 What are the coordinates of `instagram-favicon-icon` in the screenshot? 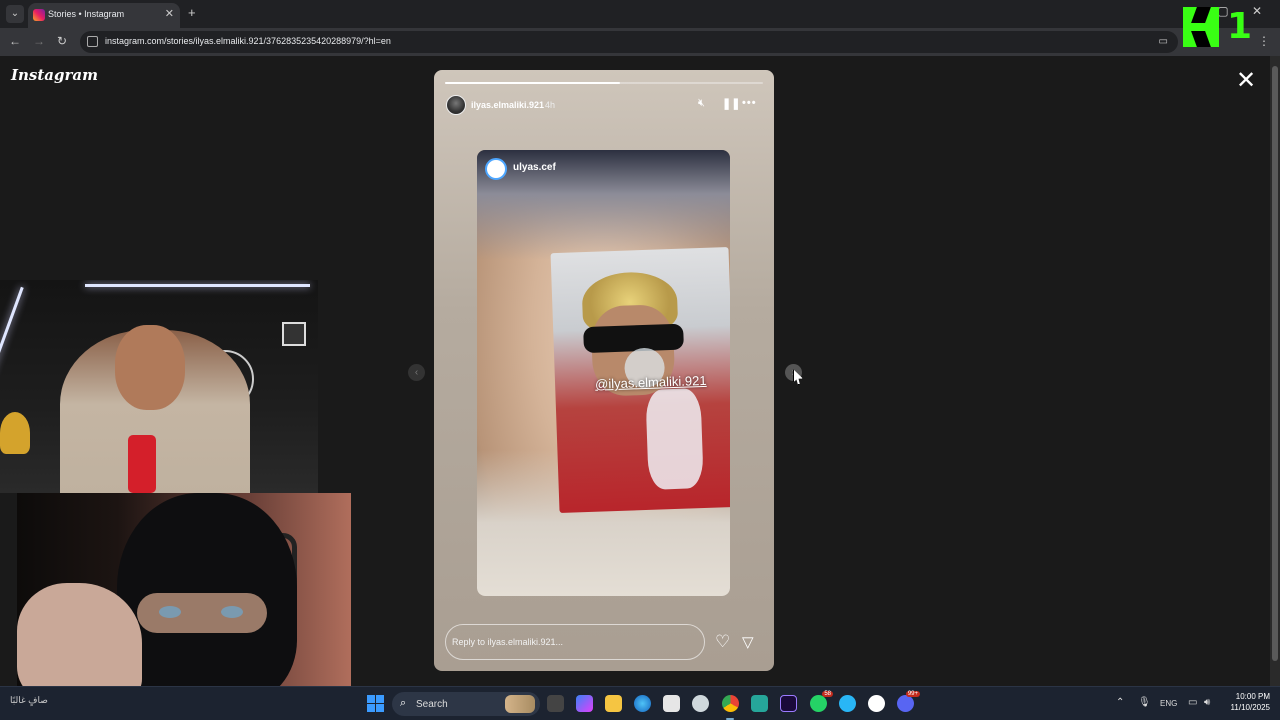 It's located at (39, 15).